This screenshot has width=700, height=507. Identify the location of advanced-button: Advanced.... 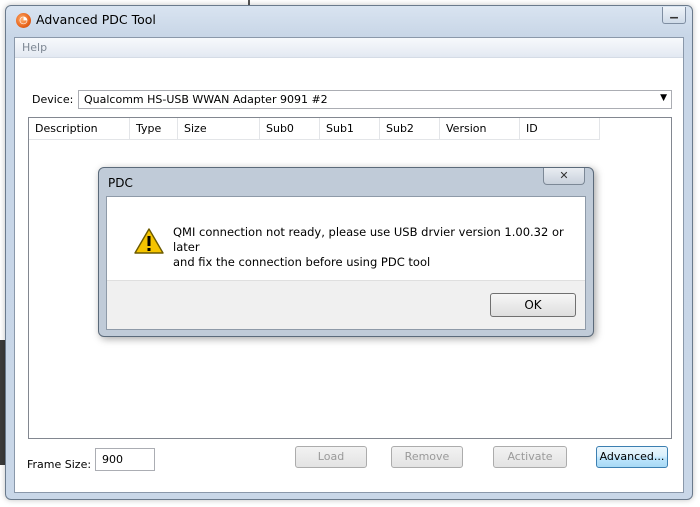
(632, 457).